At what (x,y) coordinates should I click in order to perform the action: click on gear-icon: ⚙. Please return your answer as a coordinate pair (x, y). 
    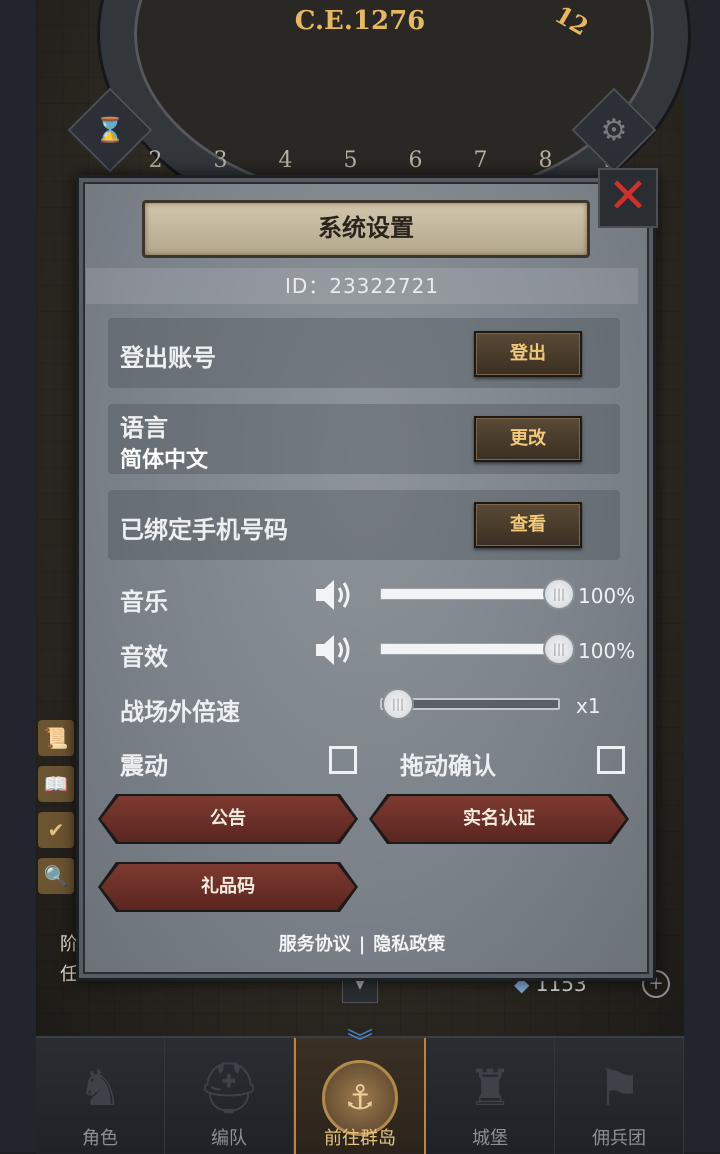
    Looking at the image, I should click on (614, 130).